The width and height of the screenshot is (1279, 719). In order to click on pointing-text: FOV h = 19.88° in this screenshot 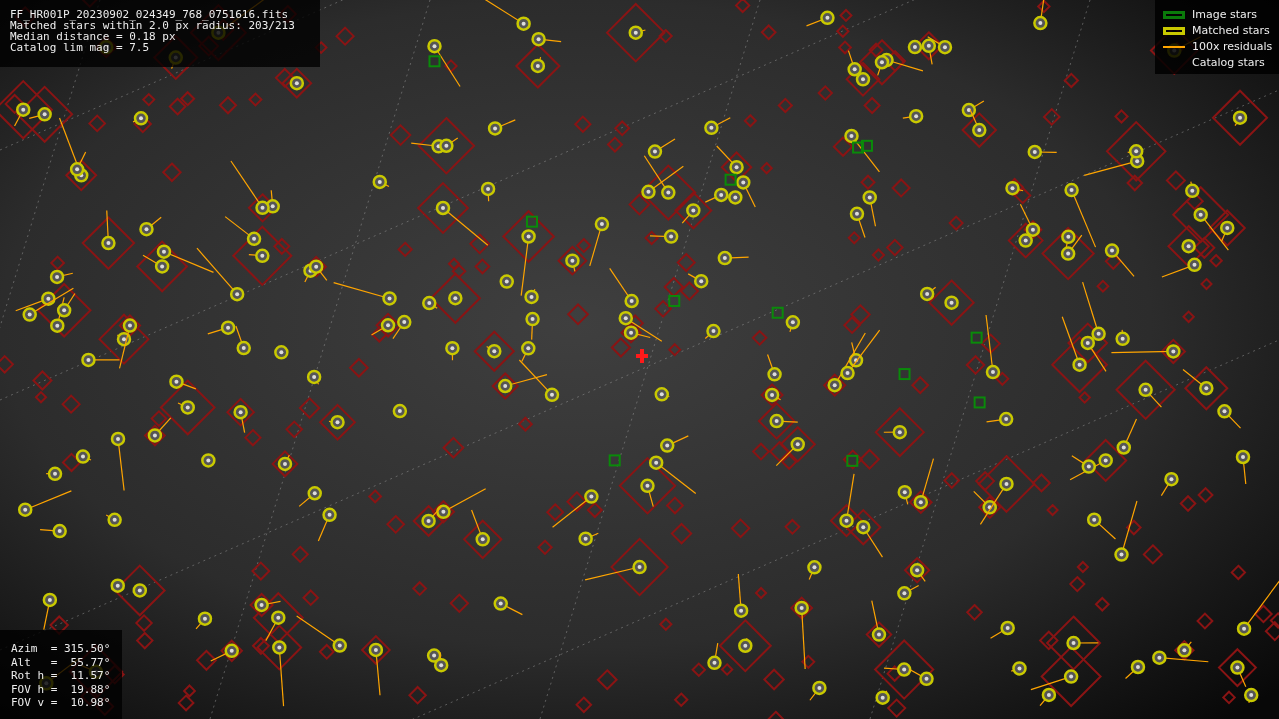, I will do `click(61, 689)`.